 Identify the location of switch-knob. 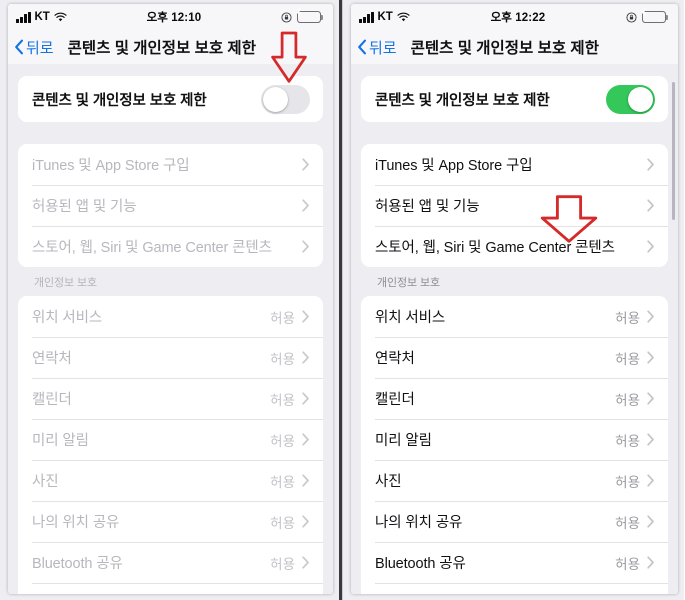
(275, 99).